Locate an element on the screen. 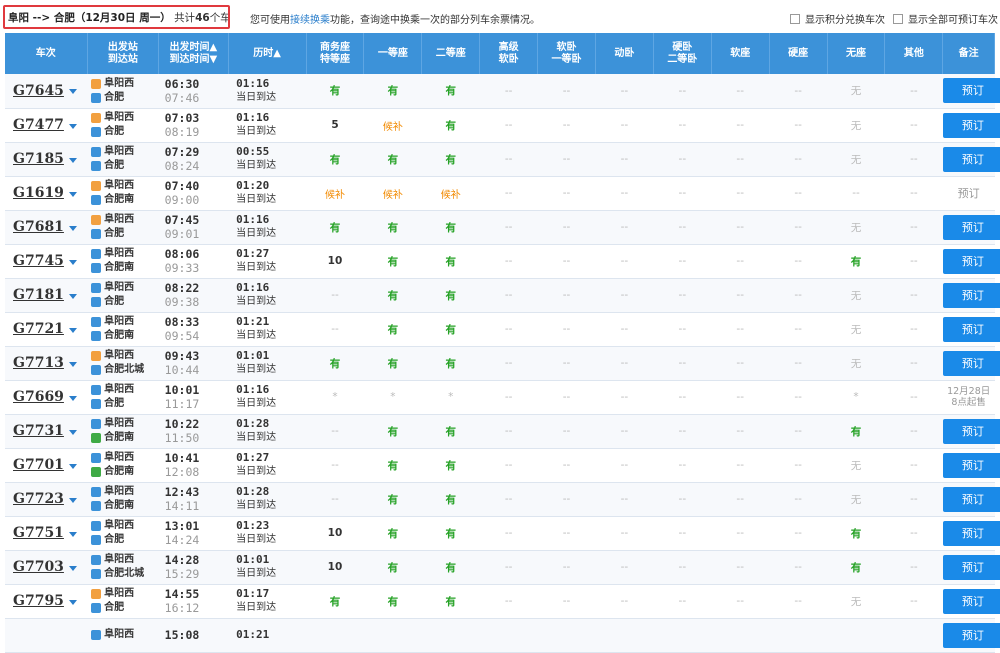 The width and height of the screenshot is (1000, 653). train-cell is located at coordinates (46, 635).